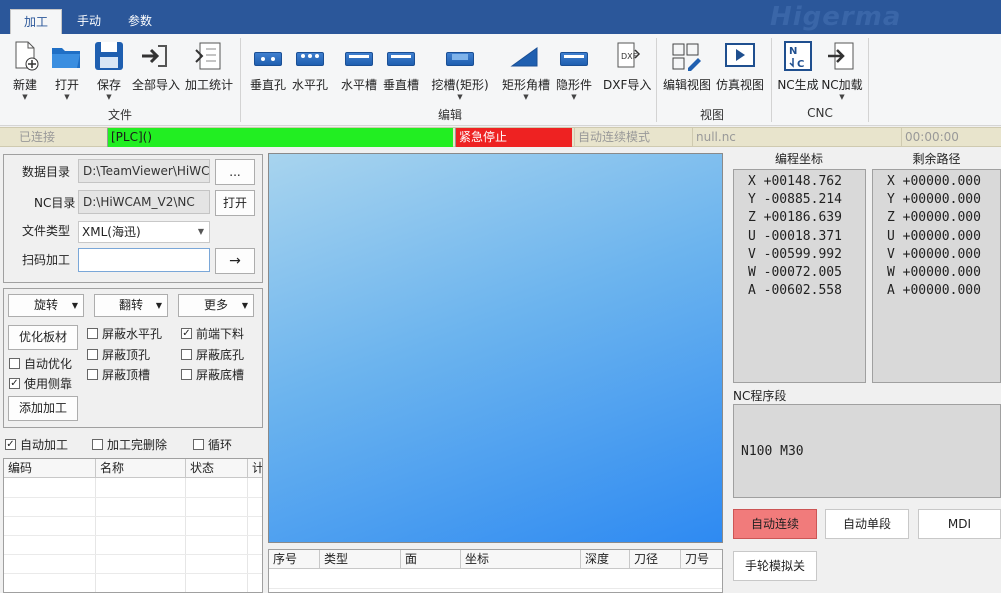  What do you see at coordinates (43, 408) in the screenshot?
I see `add-process-button: 添加加工` at bounding box center [43, 408].